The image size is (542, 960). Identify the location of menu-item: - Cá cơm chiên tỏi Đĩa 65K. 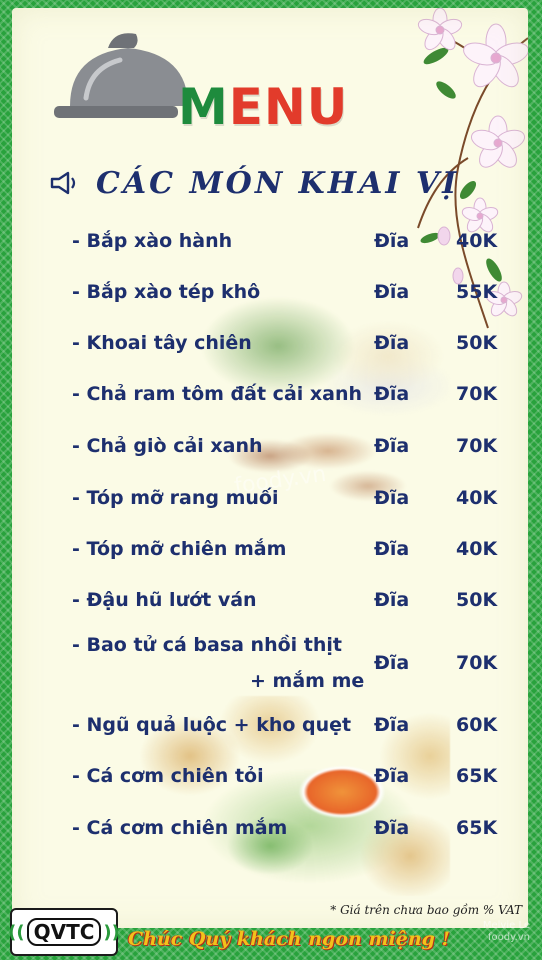
(292, 780).